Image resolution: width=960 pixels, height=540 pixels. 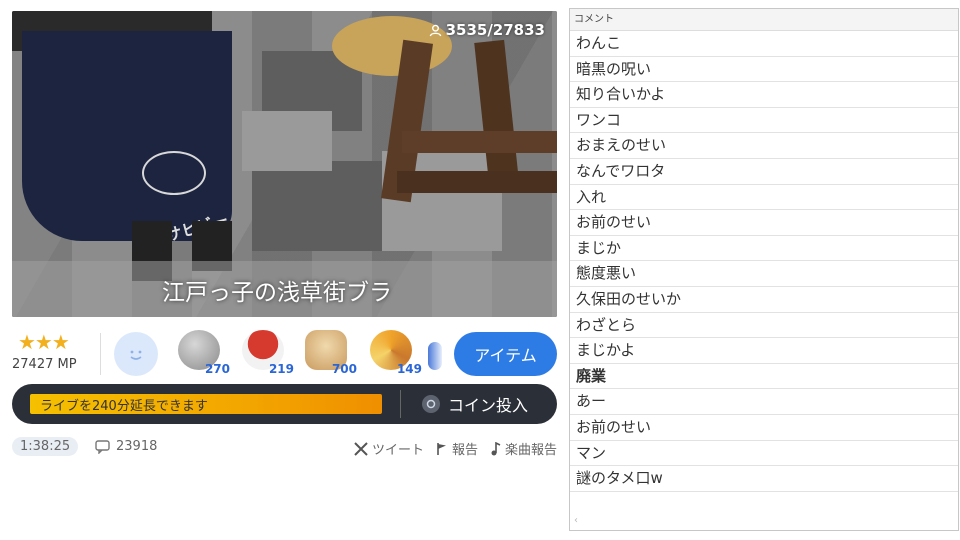 What do you see at coordinates (576, 520) in the screenshot?
I see `scroll-left-icon: ‹` at bounding box center [576, 520].